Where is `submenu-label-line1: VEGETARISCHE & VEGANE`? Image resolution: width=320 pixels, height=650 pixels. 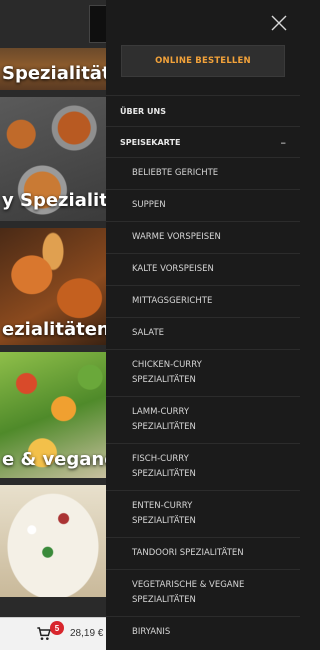 submenu-label-line1: VEGETARISCHE & VEGANE is located at coordinates (188, 585).